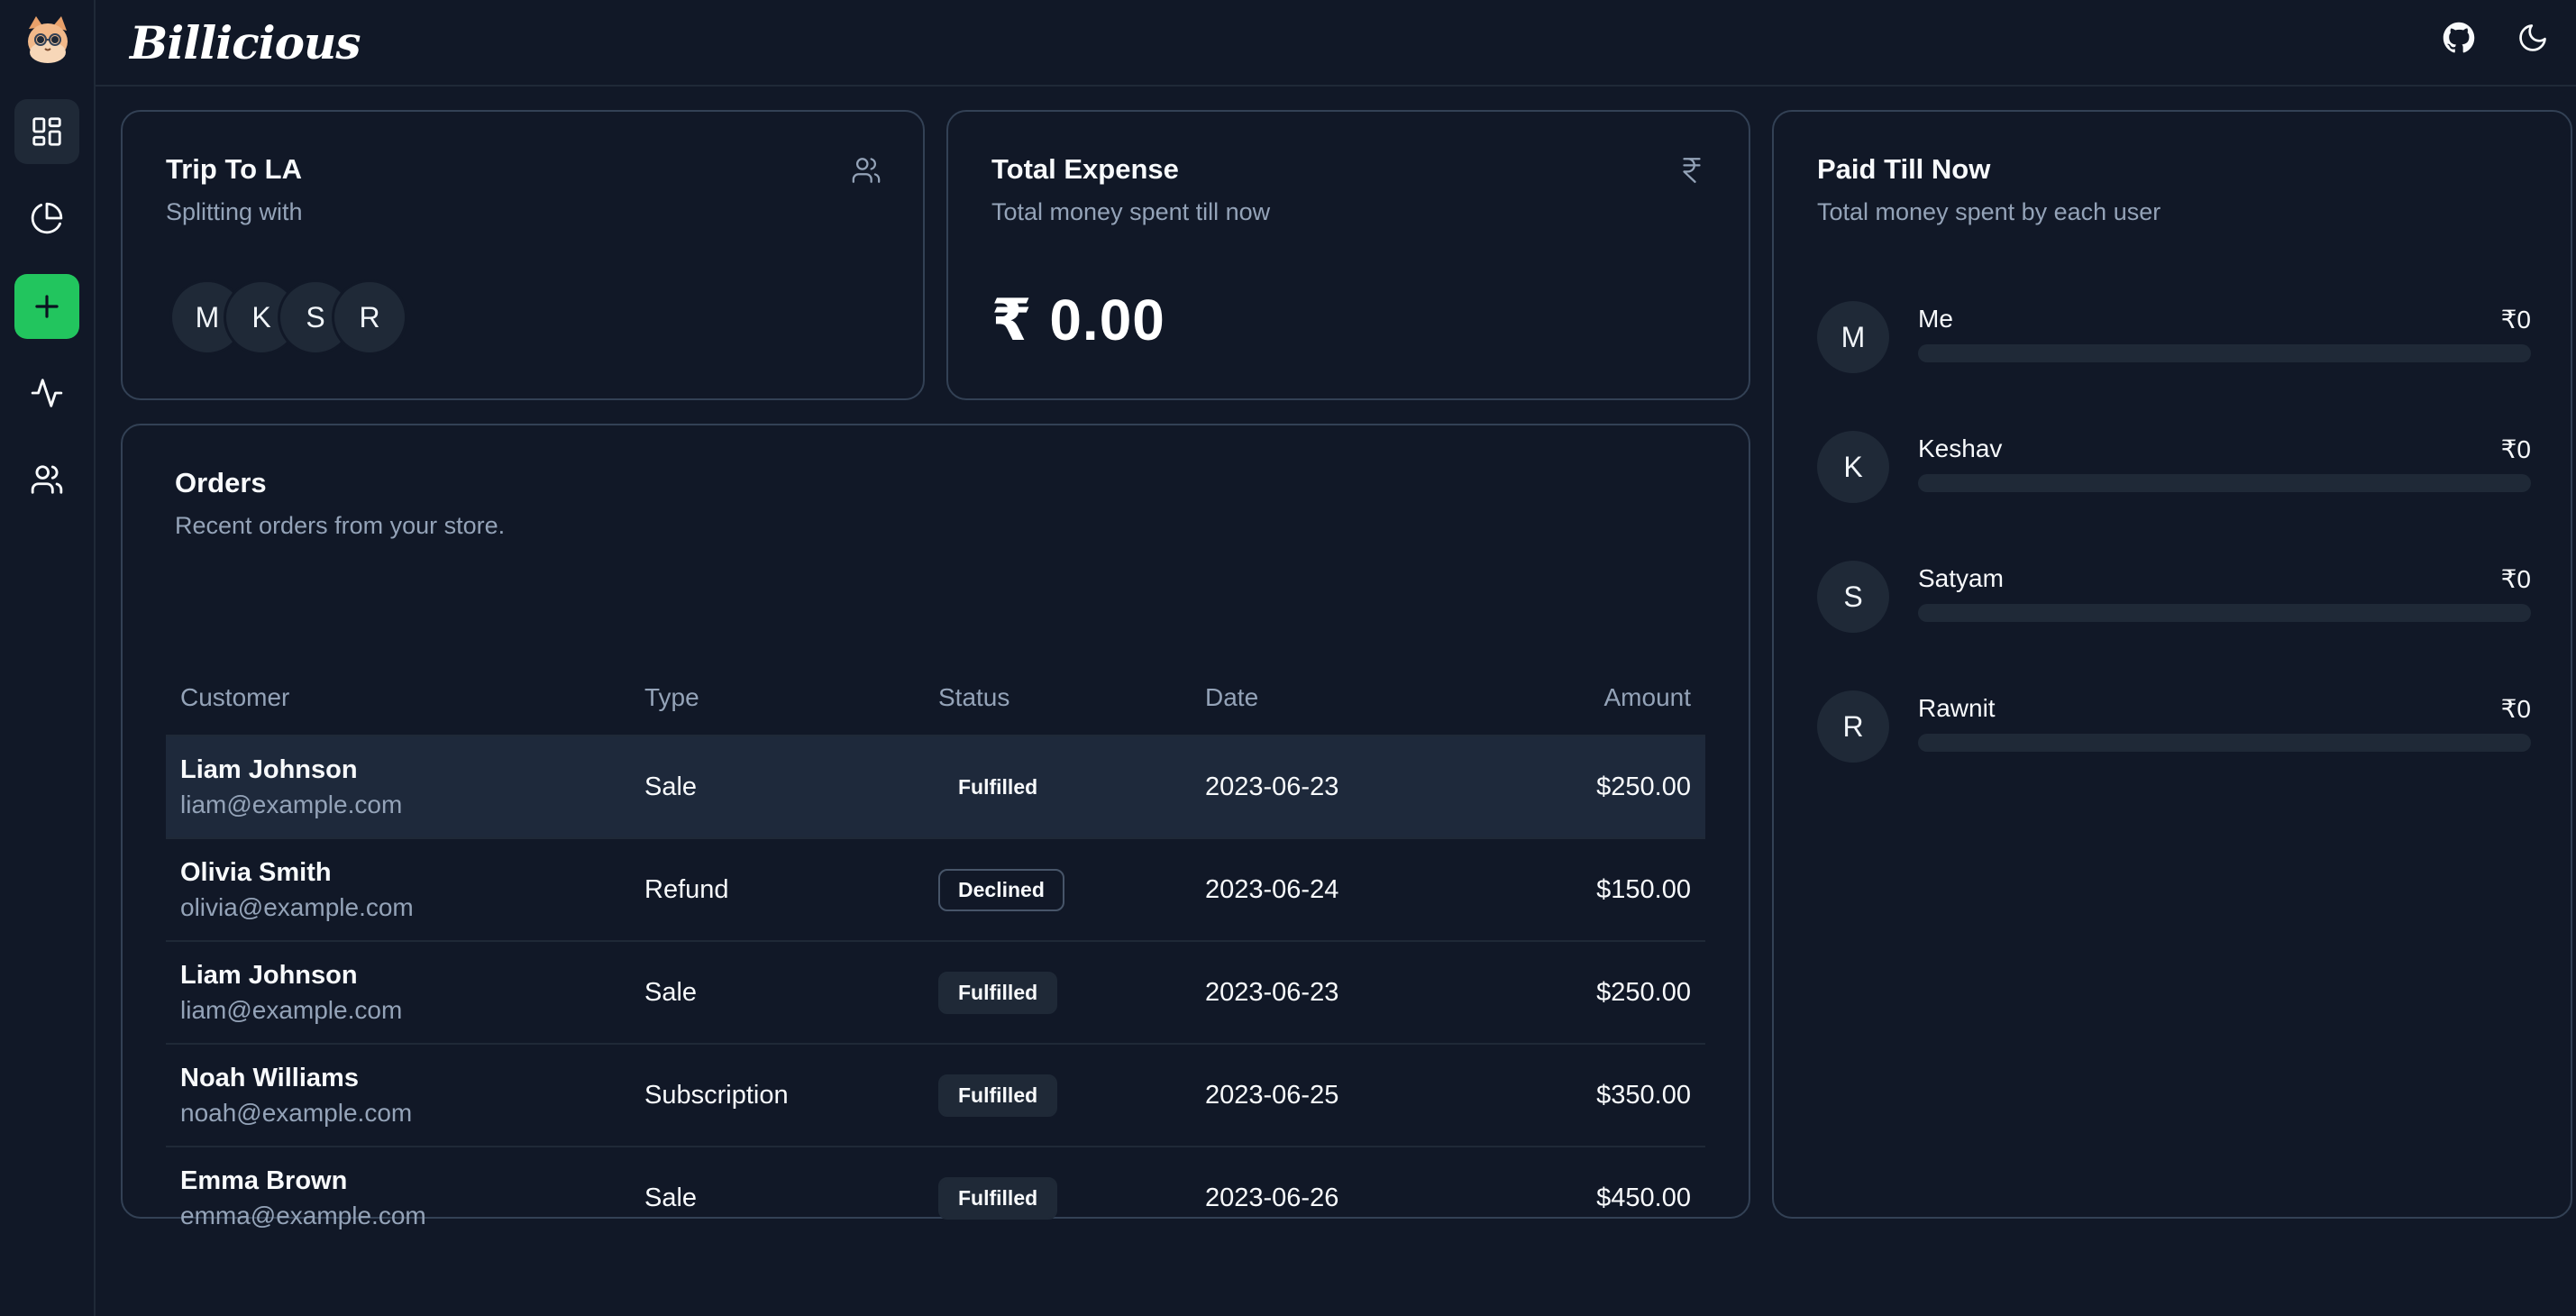  I want to click on order-date: 2023-06-25, so click(1324, 1095).